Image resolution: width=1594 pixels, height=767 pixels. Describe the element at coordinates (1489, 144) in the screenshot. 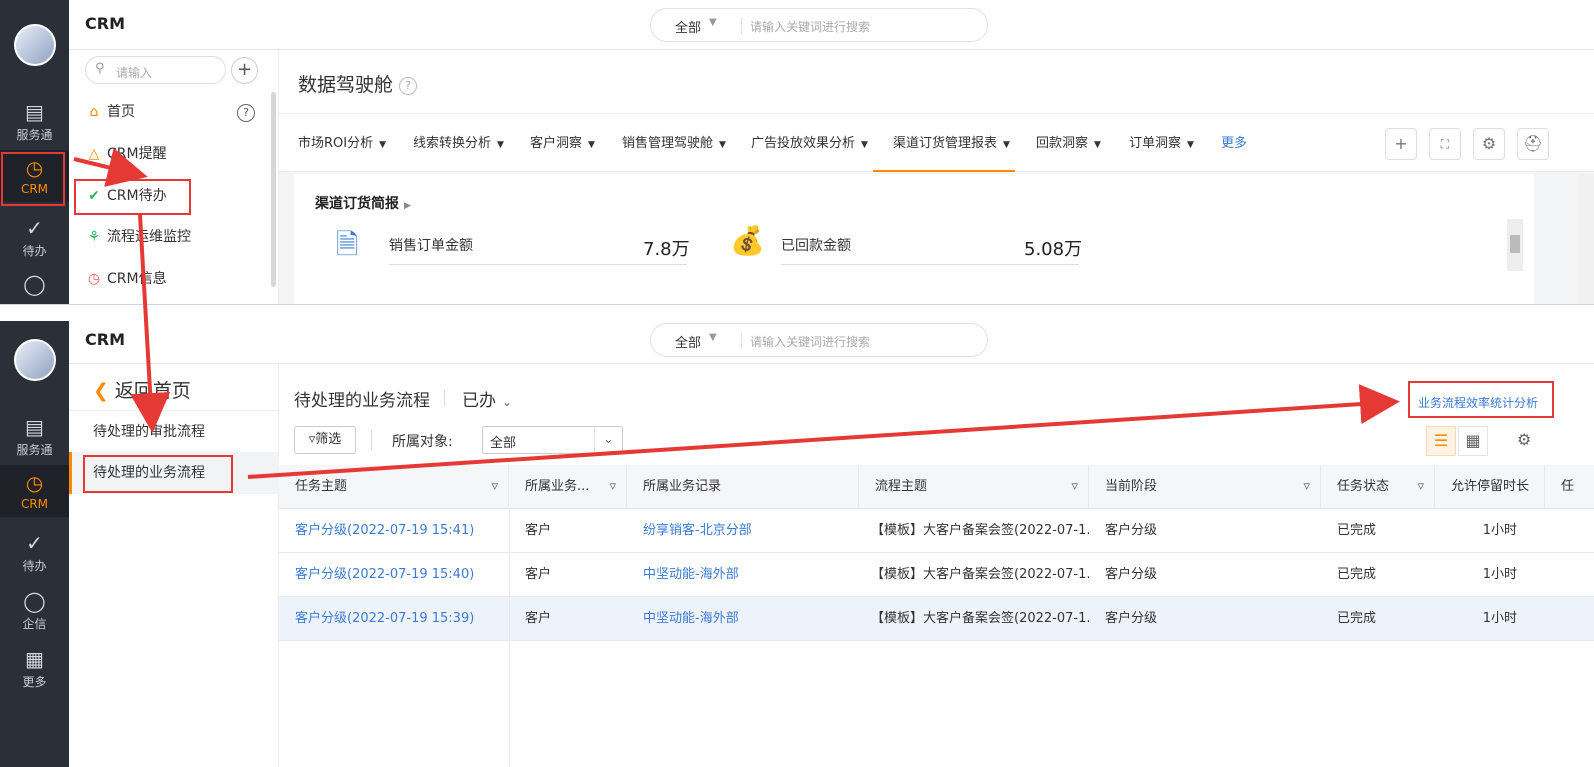

I see `gear-icon: ⚙` at that location.